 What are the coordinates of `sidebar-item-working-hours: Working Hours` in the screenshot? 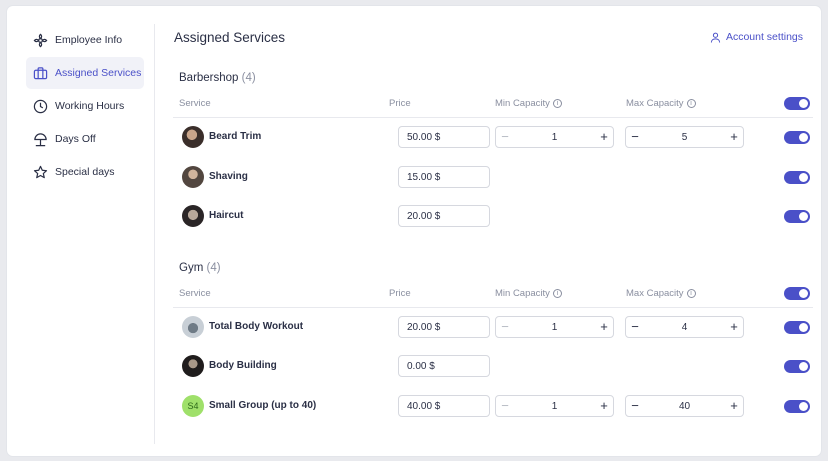 It's located at (85, 106).